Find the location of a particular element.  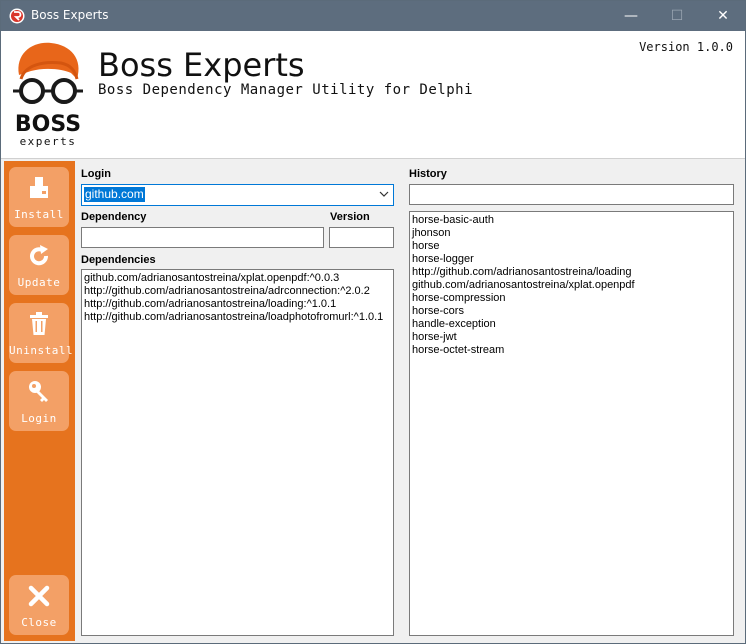

app-title: Boss Experts is located at coordinates (201, 65).